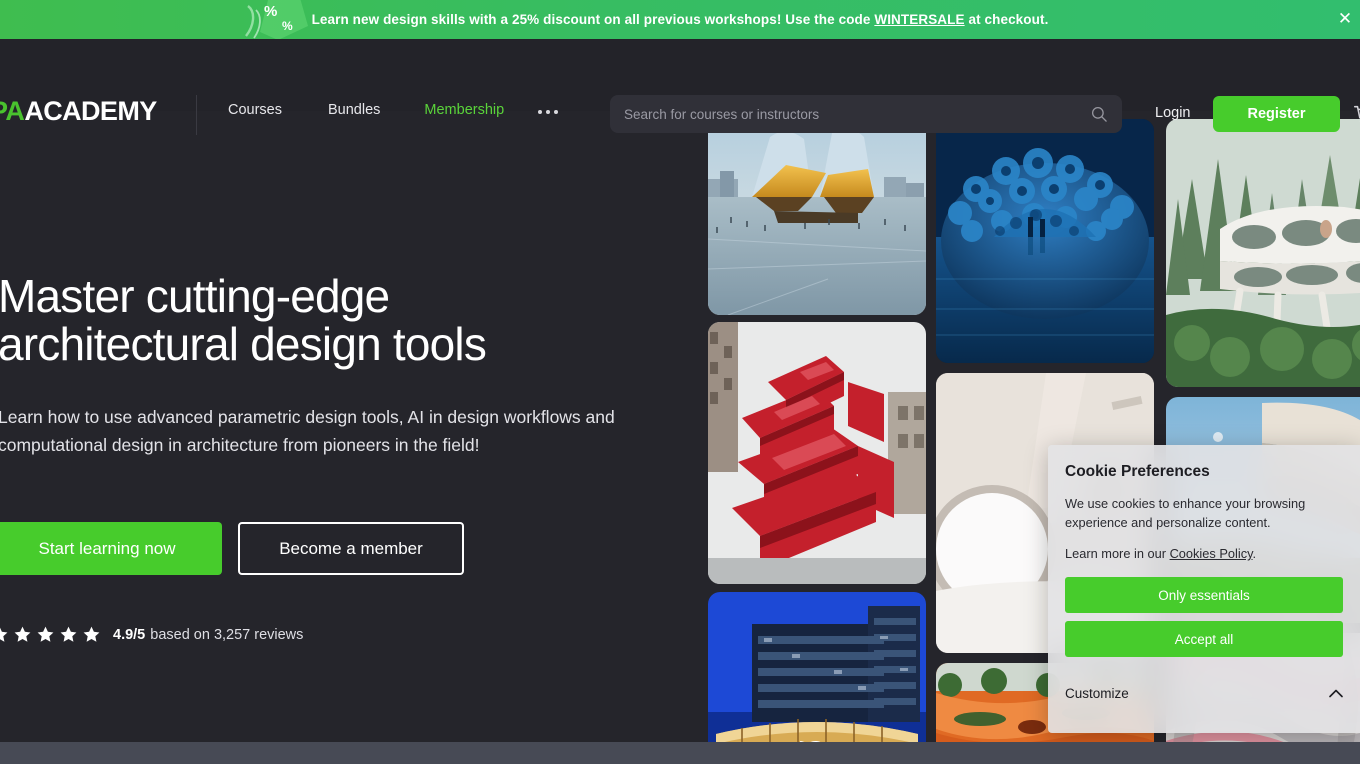 This screenshot has width=1360, height=764. Describe the element at coordinates (1345, 18) in the screenshot. I see `promo-close-icon: ✕` at that location.